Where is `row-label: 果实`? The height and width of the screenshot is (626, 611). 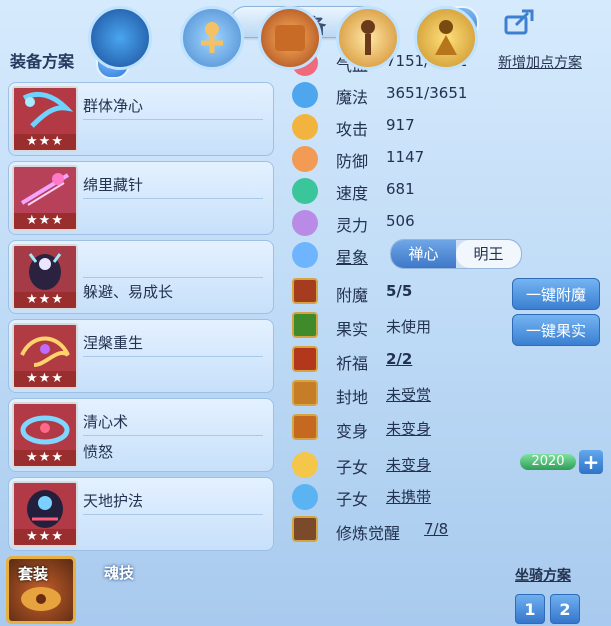 row-label: 果实 is located at coordinates (352, 329).